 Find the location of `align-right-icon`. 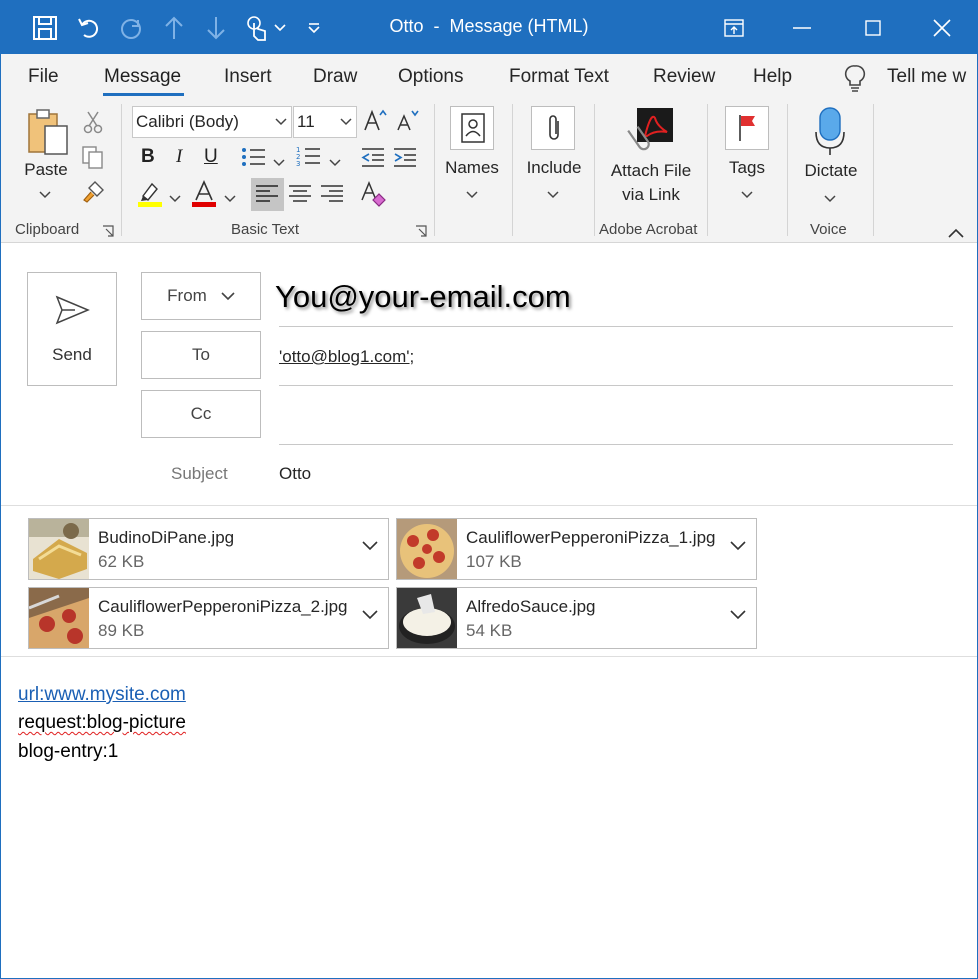

align-right-icon is located at coordinates (332, 196).